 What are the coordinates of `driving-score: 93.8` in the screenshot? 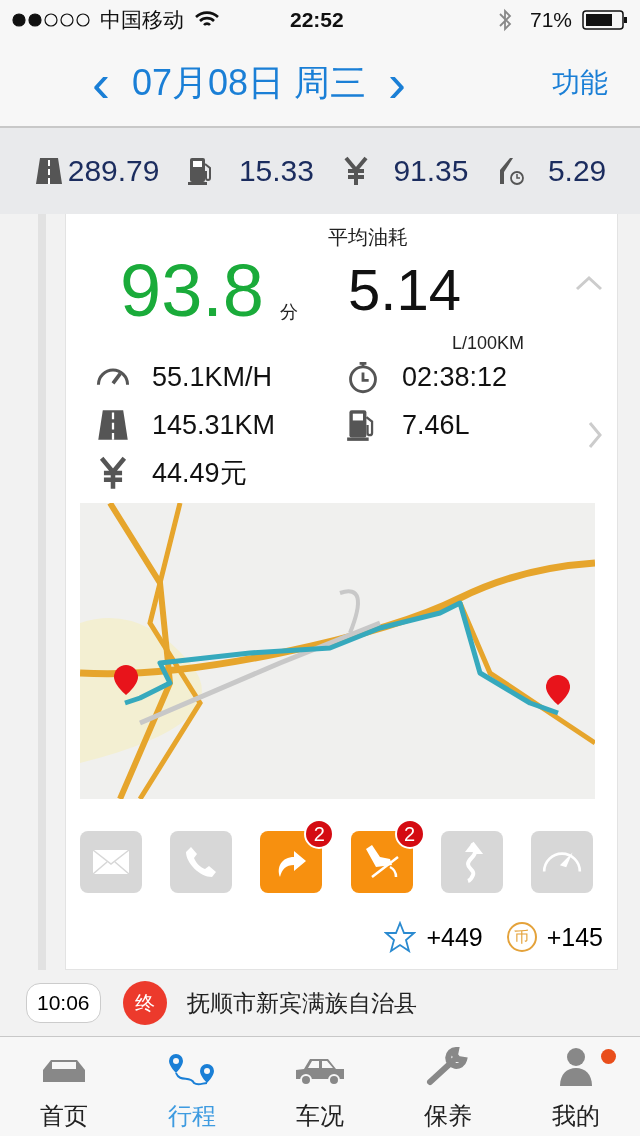 It's located at (192, 294).